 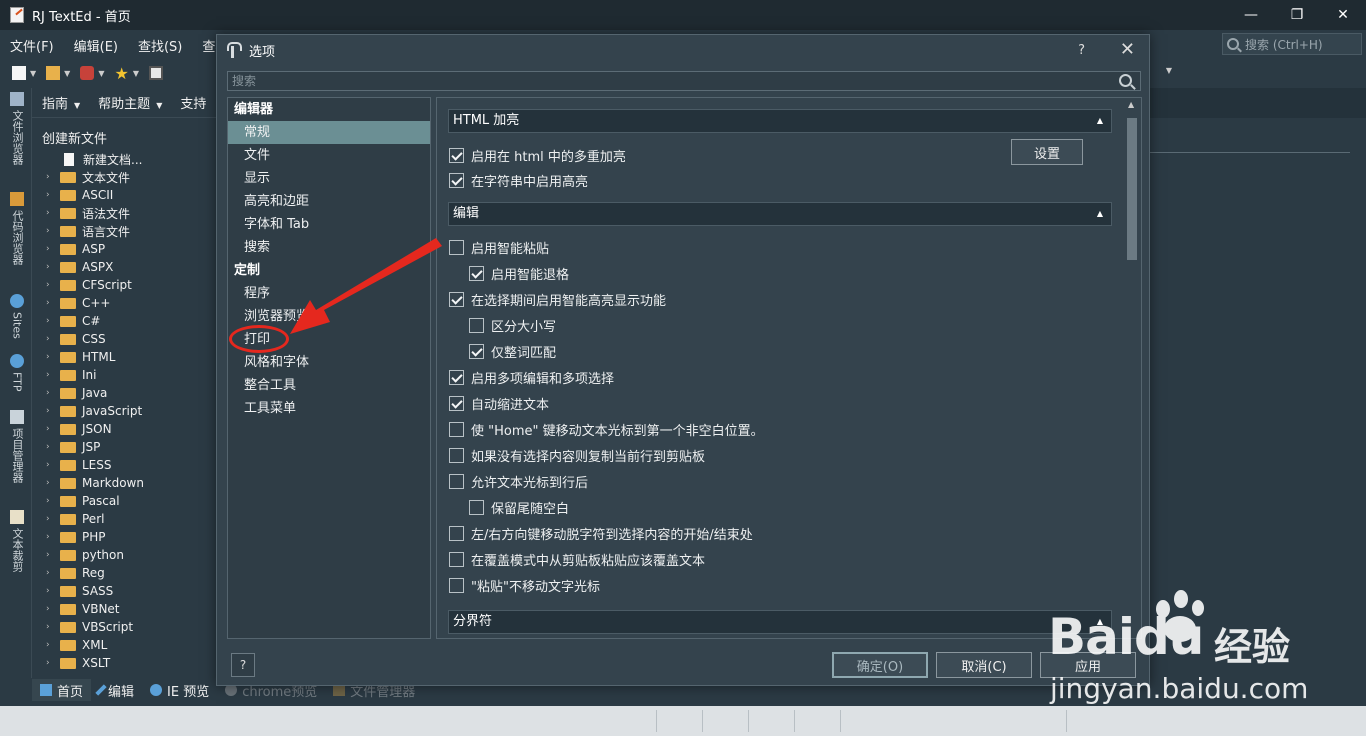 I want to click on save-icon, so click(x=155, y=73).